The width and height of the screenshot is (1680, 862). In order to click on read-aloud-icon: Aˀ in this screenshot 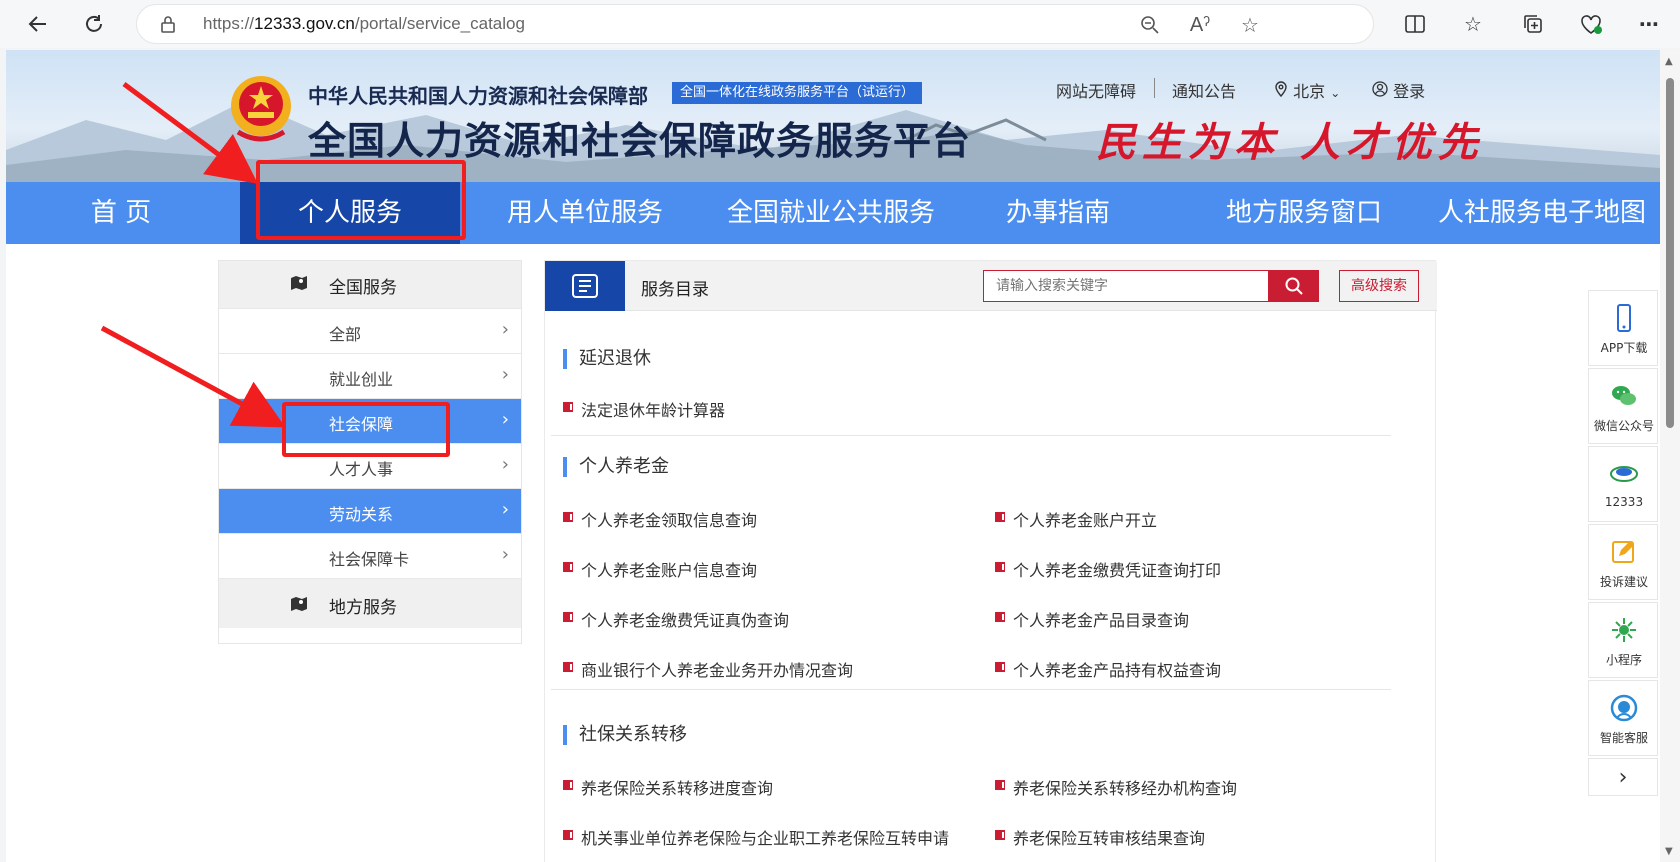, I will do `click(1200, 25)`.